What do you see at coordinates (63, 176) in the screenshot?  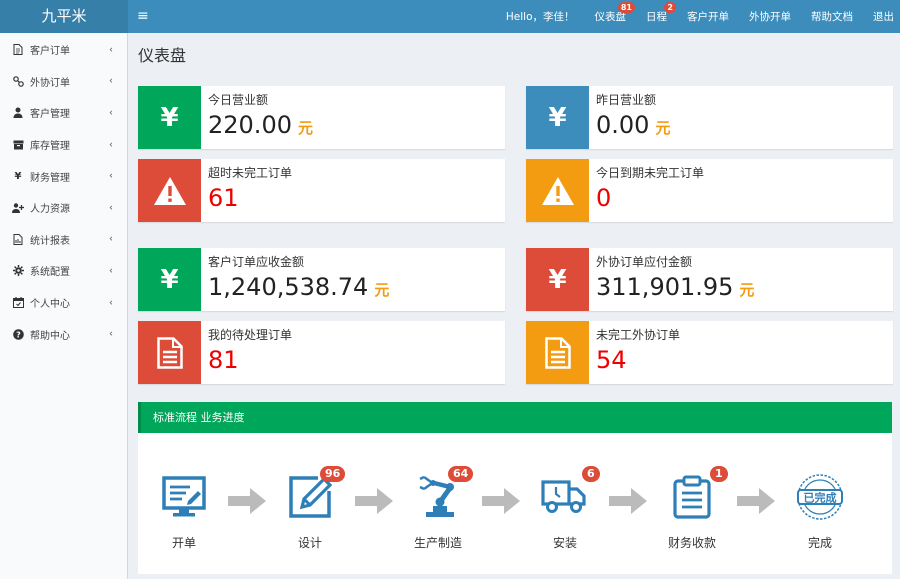 I see `sidebar-item-finance: ¥ 财务管理 ‹` at bounding box center [63, 176].